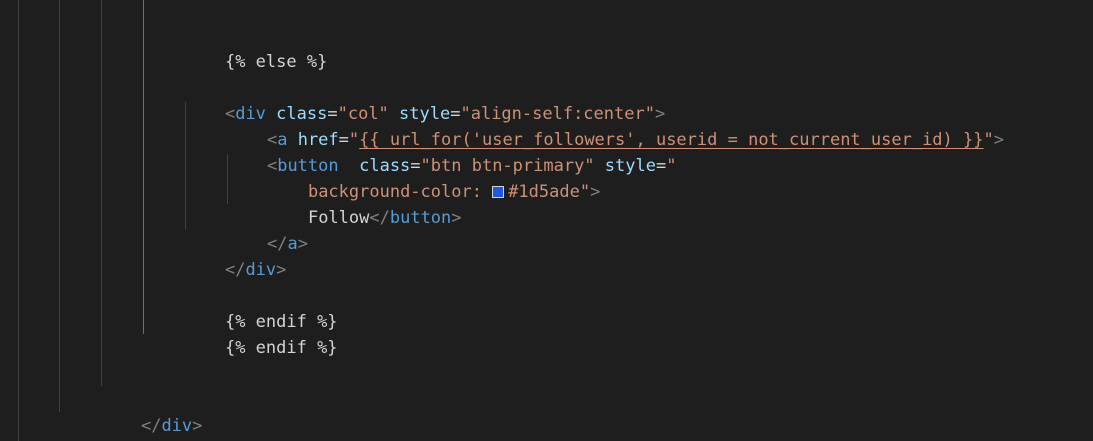  What do you see at coordinates (281, 348) in the screenshot?
I see `jinja-endif: {% endif %}` at bounding box center [281, 348].